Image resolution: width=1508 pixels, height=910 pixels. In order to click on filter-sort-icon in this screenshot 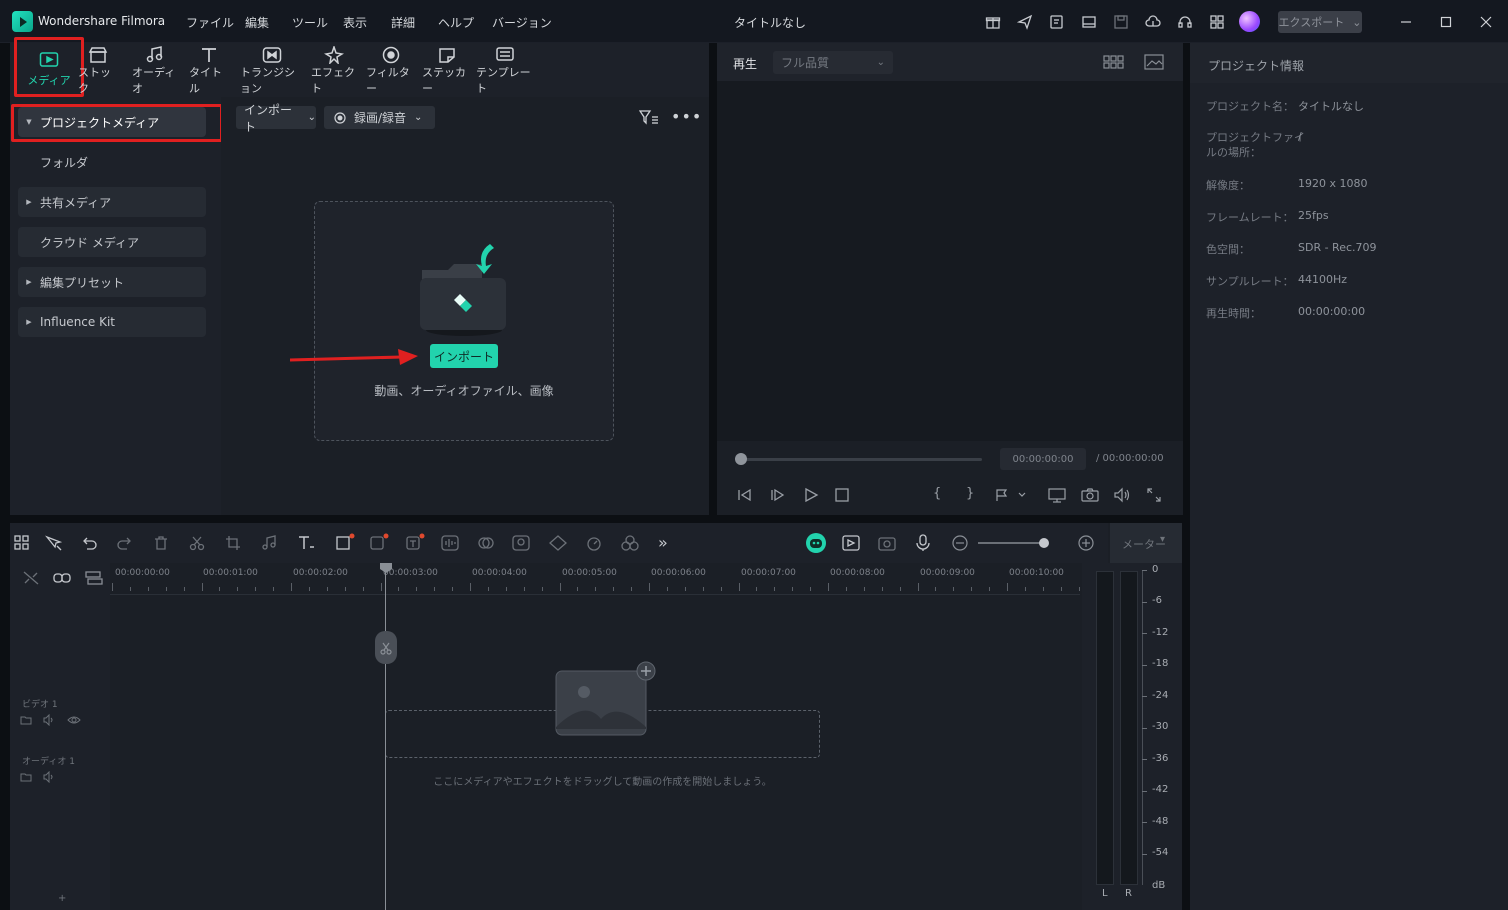, I will do `click(649, 118)`.